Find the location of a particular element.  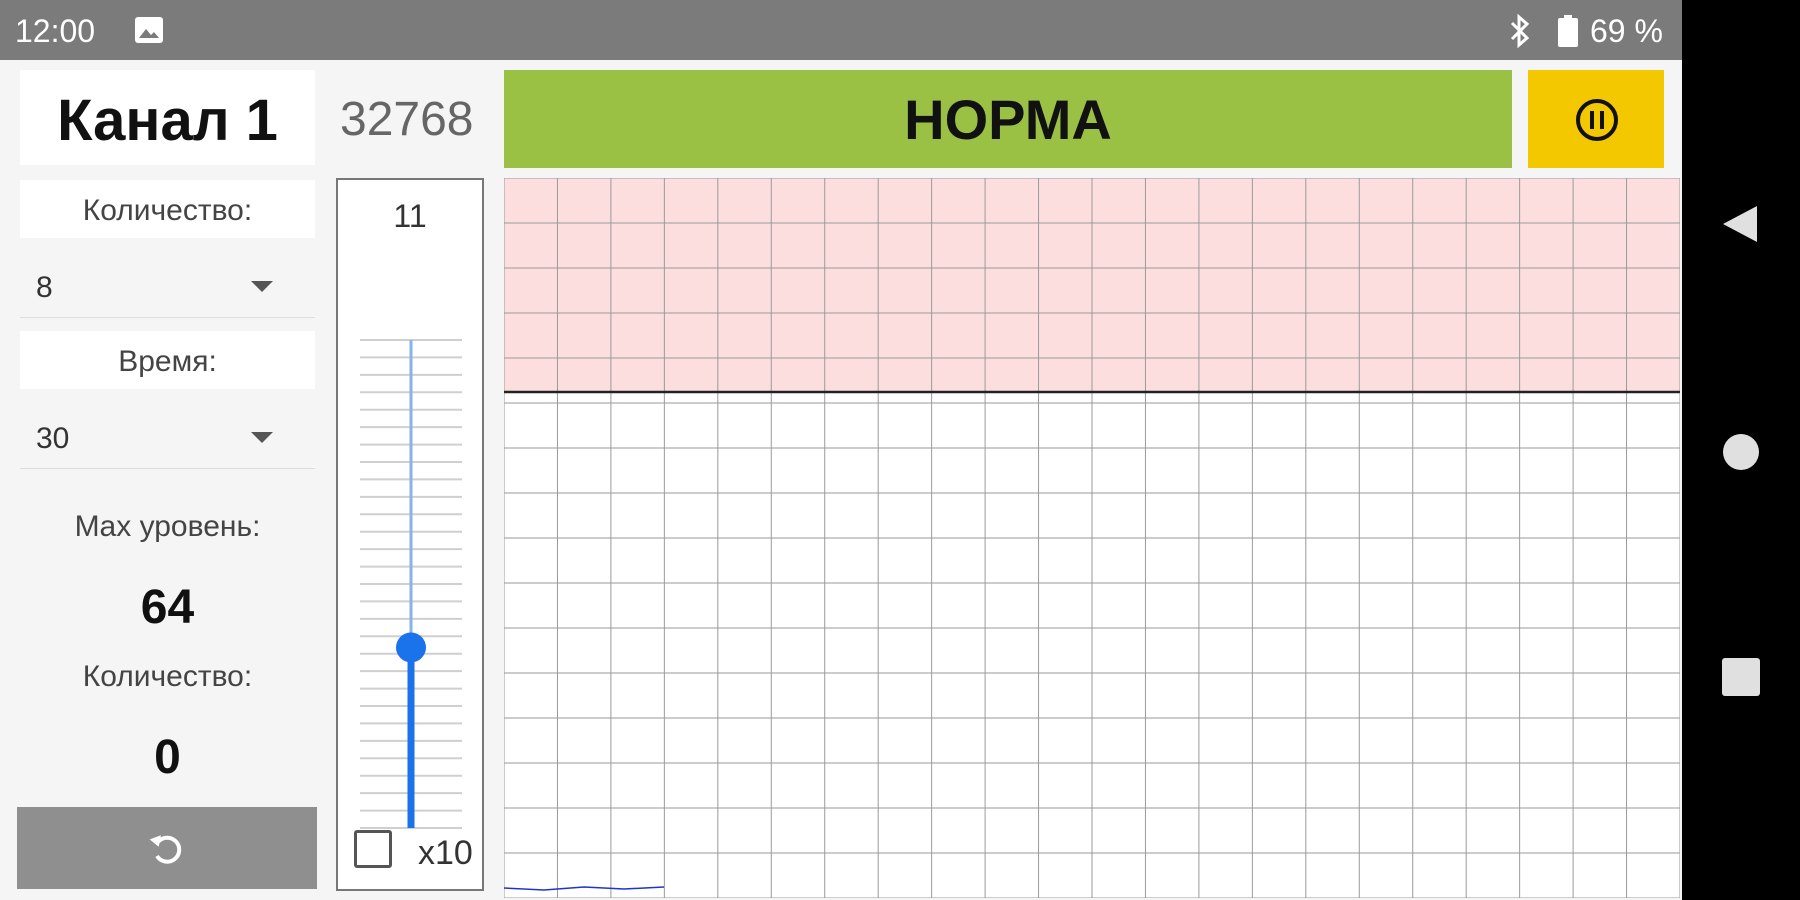

time-label-box: Время: is located at coordinates (167, 360).